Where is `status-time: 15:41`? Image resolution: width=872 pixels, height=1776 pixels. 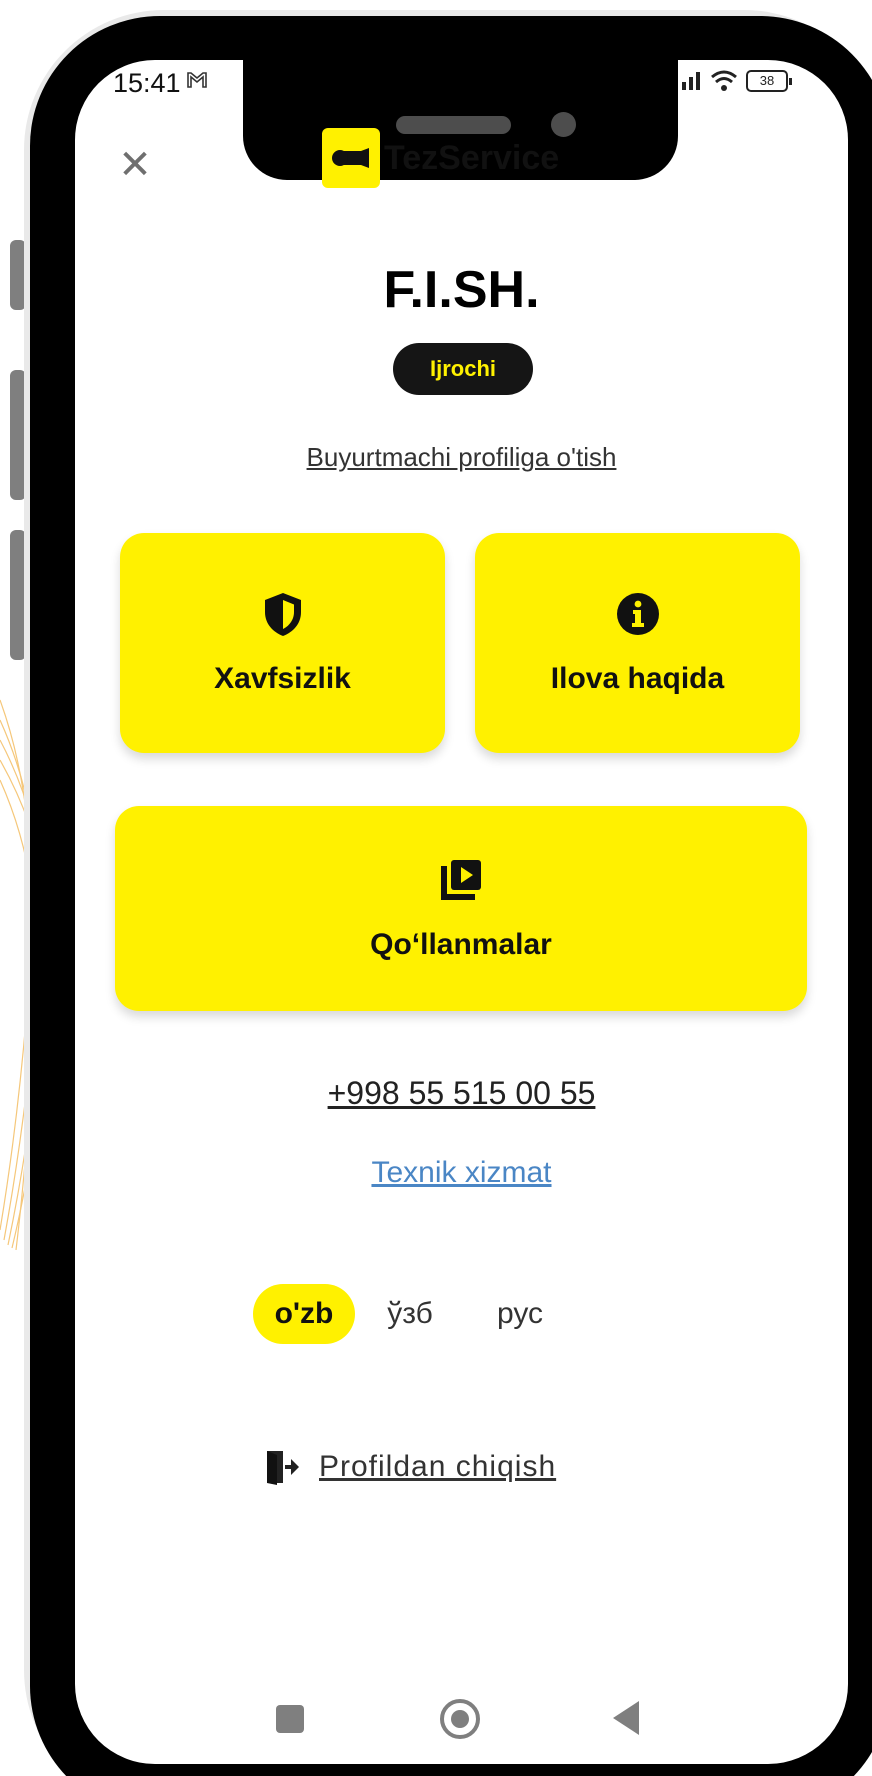
status-time: 15:41 is located at coordinates (147, 83).